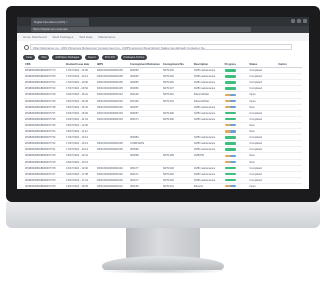 The width and height of the screenshot is (326, 286). Describe the element at coordinates (109, 57) in the screenshot. I see `filter-chip: Print Pdf` at that location.